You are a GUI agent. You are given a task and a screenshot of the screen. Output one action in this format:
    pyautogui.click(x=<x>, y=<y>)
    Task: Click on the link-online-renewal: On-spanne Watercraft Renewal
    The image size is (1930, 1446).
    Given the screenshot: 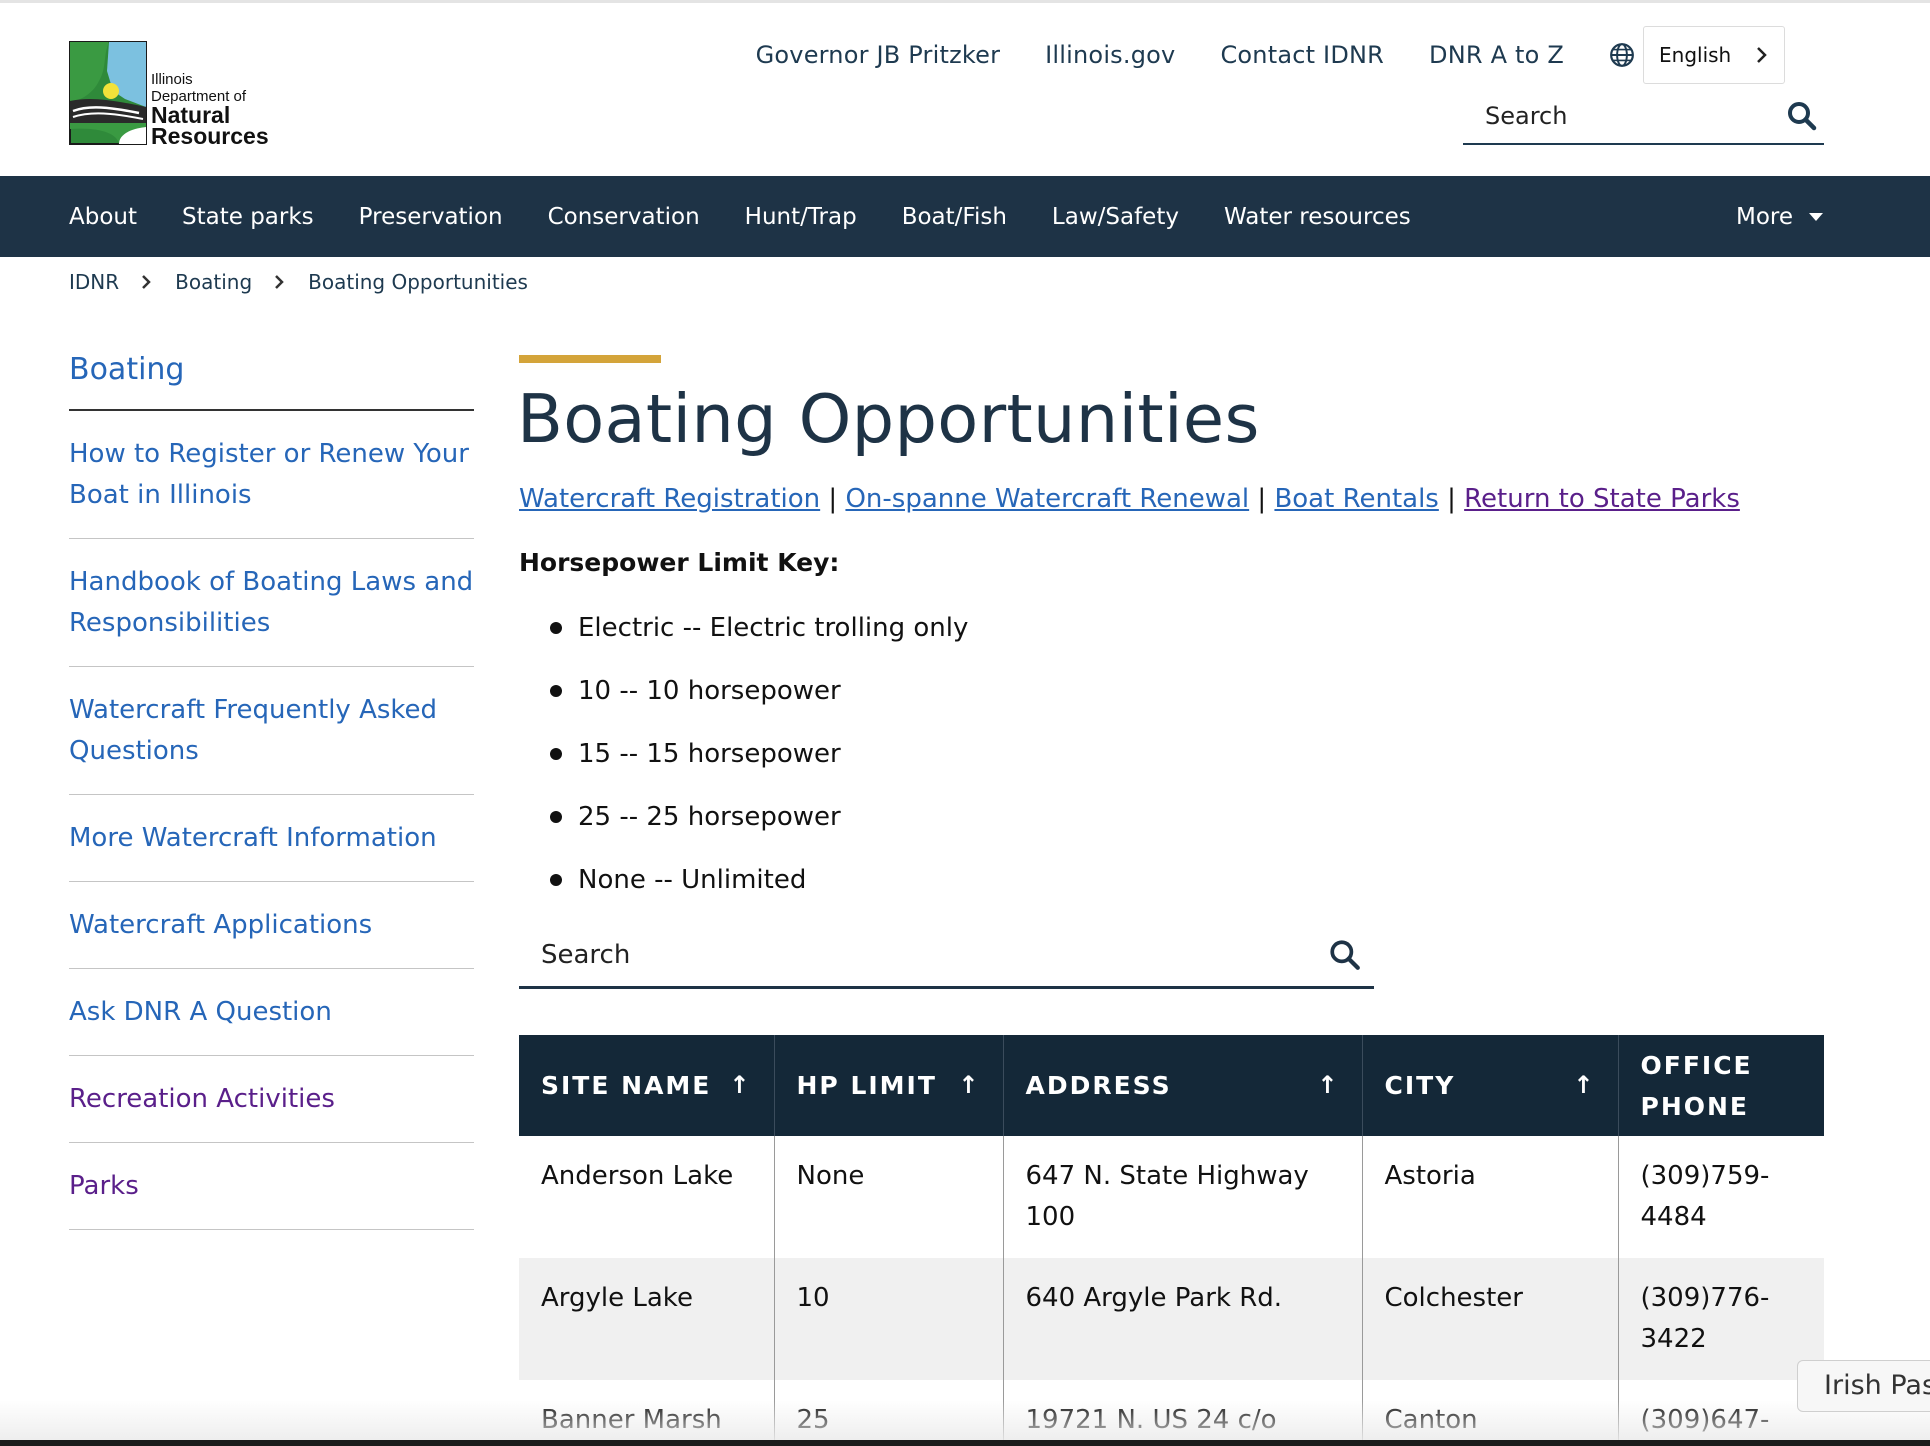 What is the action you would take?
    pyautogui.click(x=1047, y=499)
    